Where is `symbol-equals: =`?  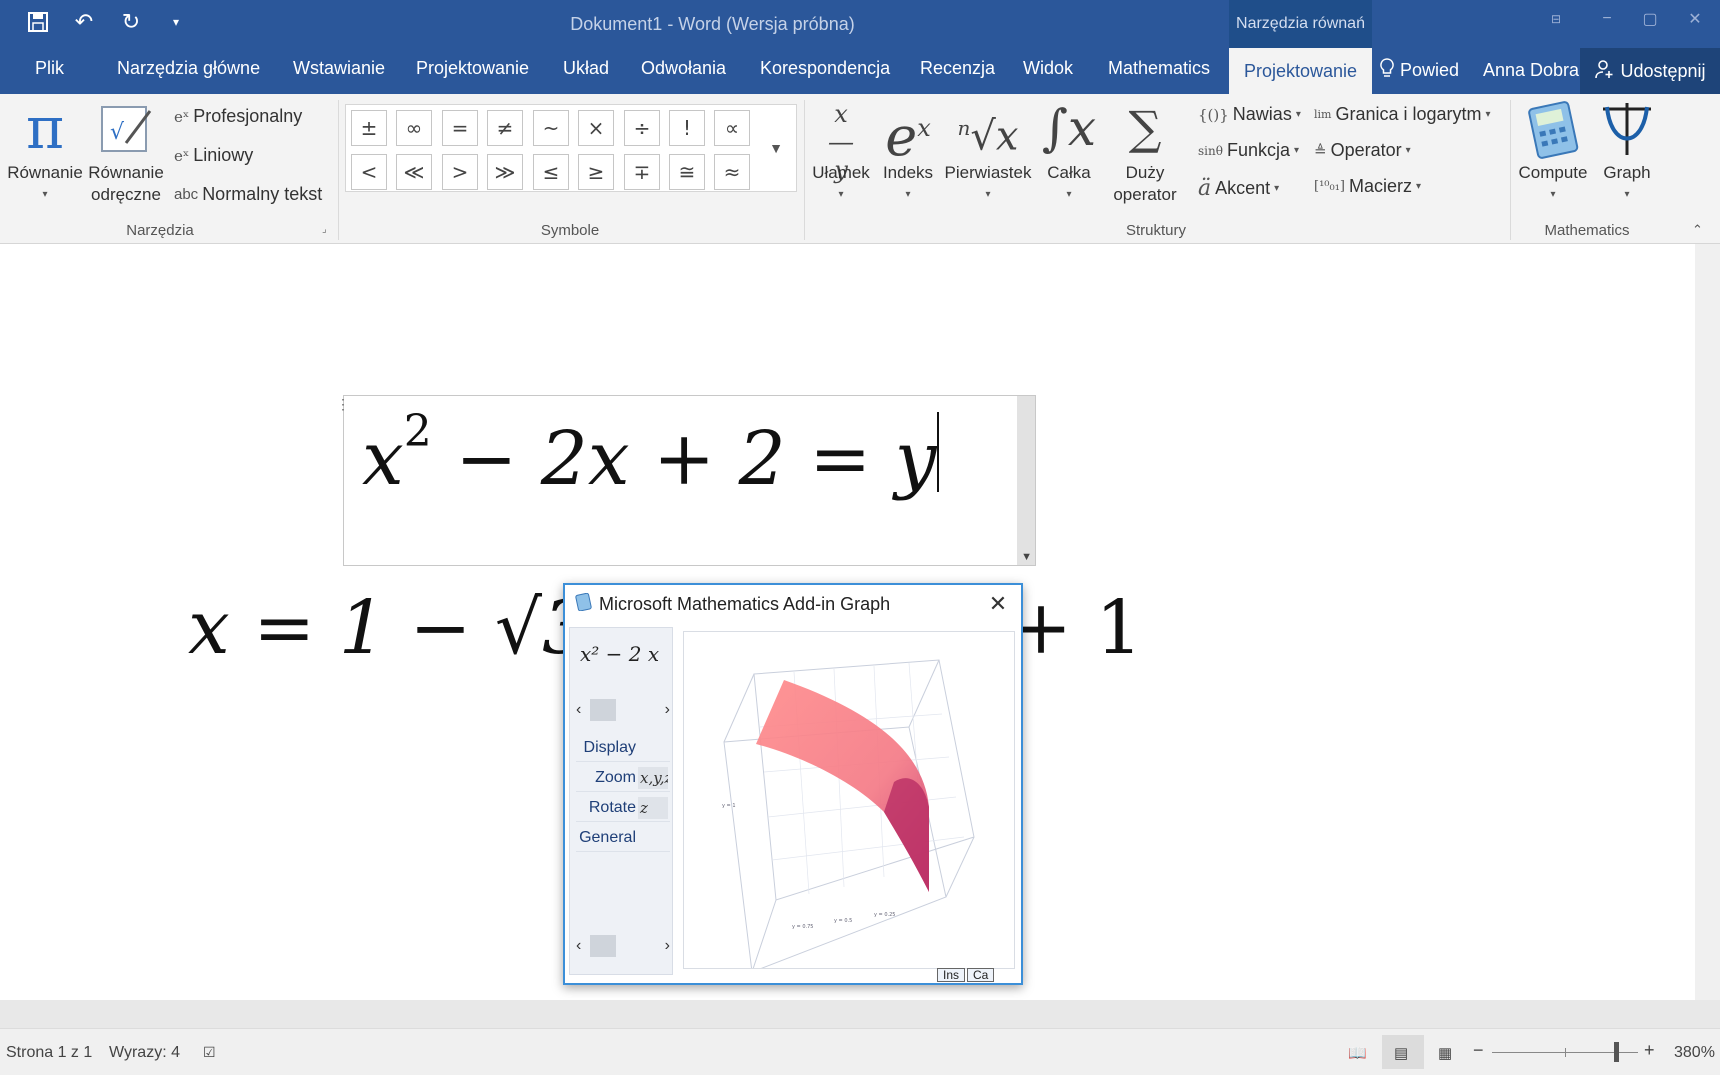 symbol-equals: = is located at coordinates (460, 128).